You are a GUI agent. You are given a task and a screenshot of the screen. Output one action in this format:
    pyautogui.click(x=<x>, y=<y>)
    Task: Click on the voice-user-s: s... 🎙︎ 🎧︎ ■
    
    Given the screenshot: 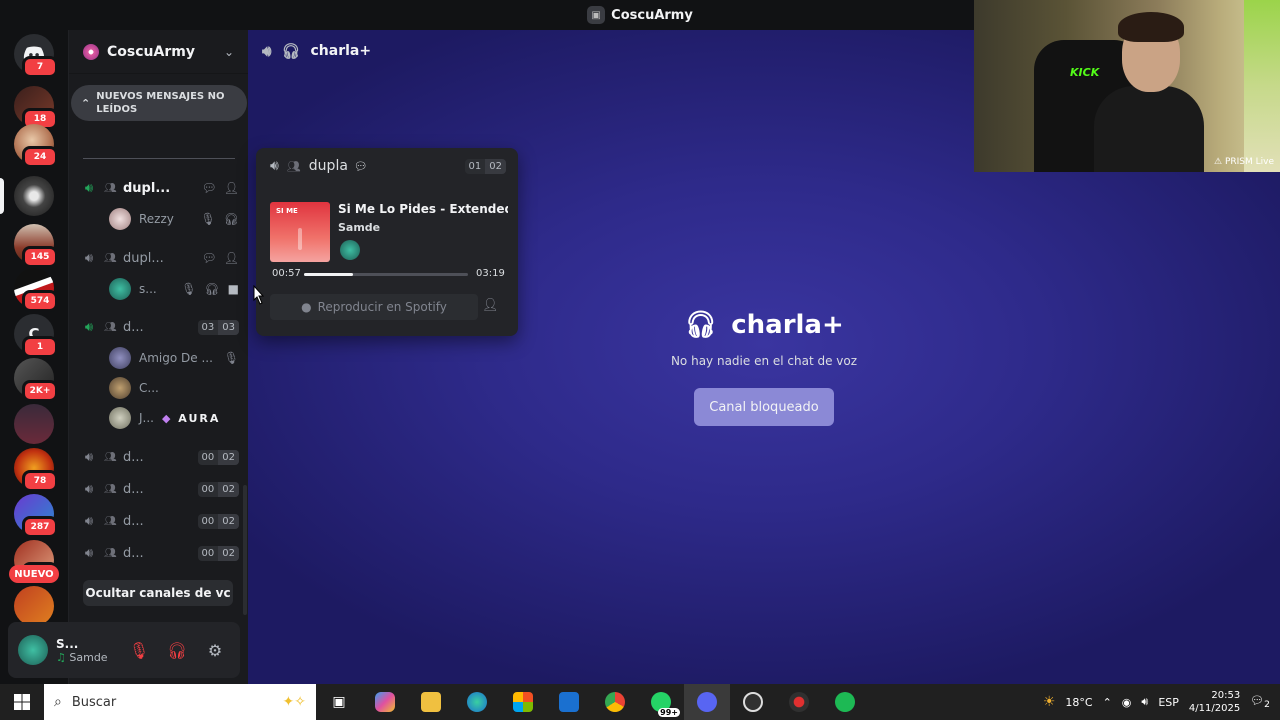 What is the action you would take?
    pyautogui.click(x=174, y=289)
    